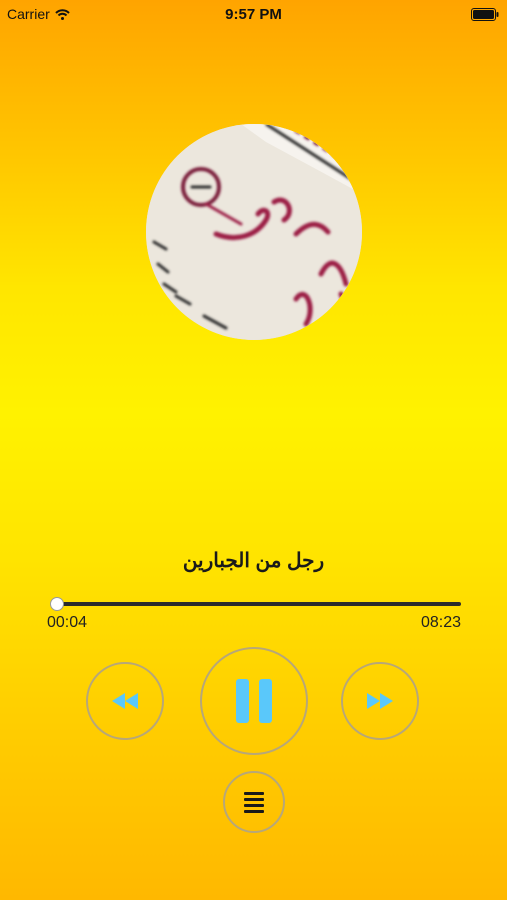  I want to click on progress-slider, so click(255, 604).